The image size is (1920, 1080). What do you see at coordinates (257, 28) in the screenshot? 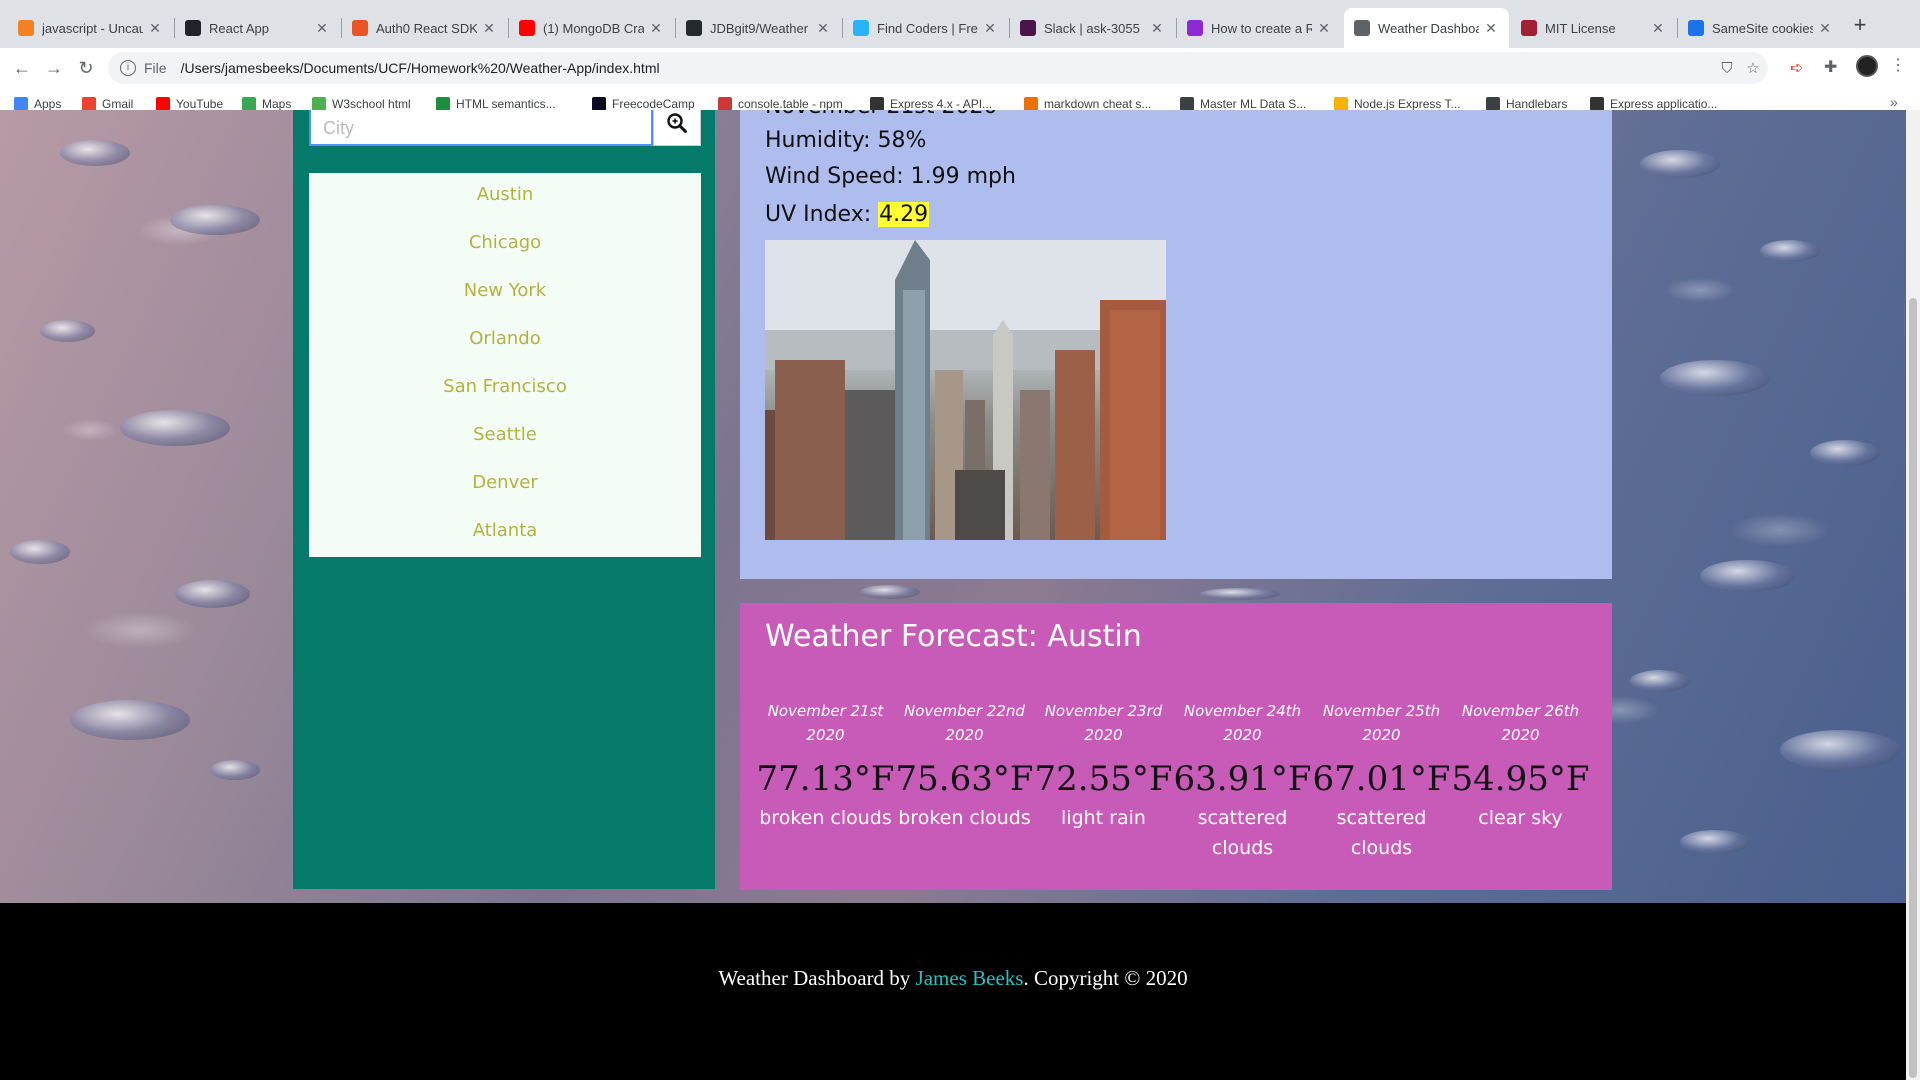
I see `browser-tab: React App ✕` at bounding box center [257, 28].